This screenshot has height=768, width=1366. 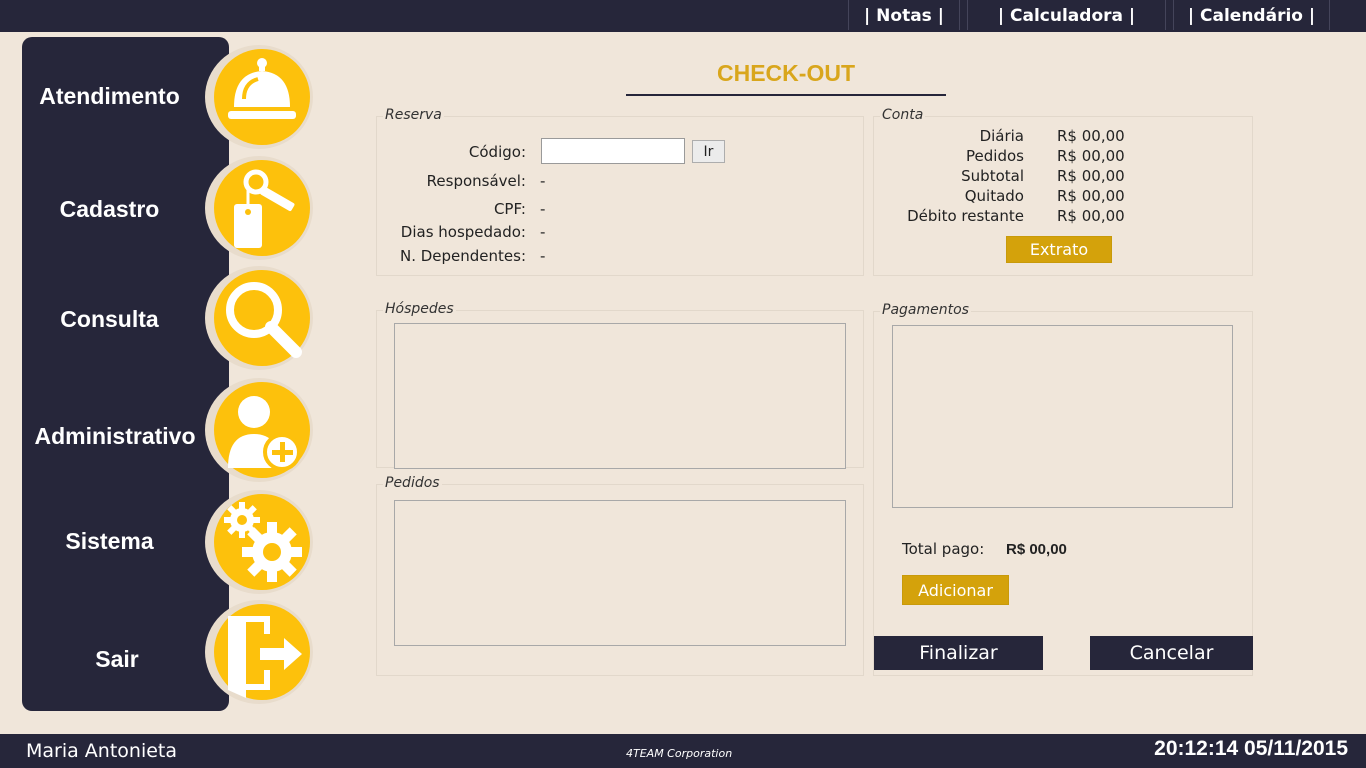 What do you see at coordinates (156, 655) in the screenshot?
I see `sidebar-item-sair: Sair` at bounding box center [156, 655].